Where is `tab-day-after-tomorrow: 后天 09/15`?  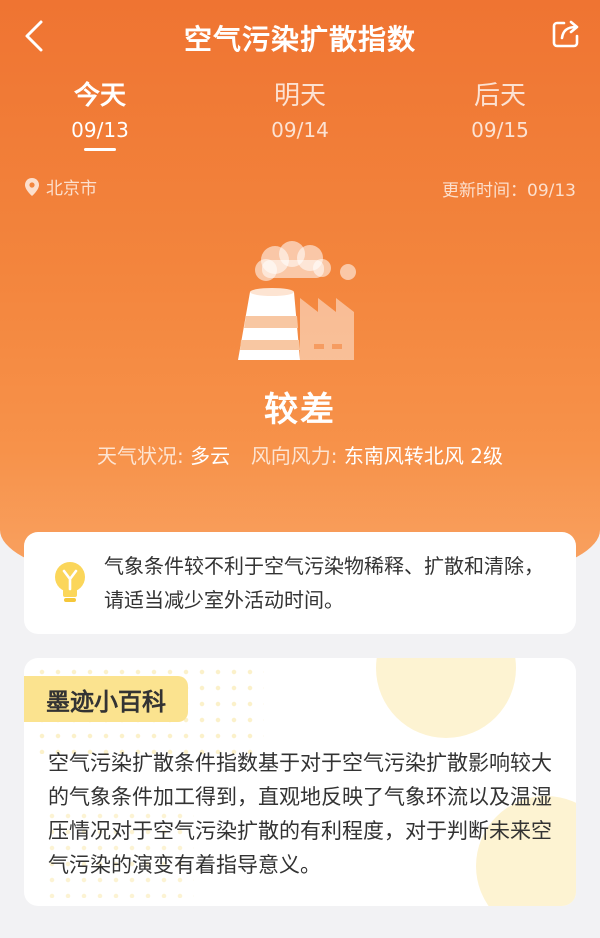
tab-day-after-tomorrow: 后天 09/15 is located at coordinates (500, 113).